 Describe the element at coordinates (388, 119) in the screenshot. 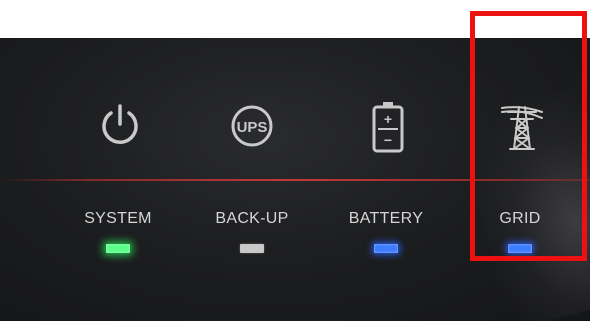

I see `battery-plus-sign: +` at that location.